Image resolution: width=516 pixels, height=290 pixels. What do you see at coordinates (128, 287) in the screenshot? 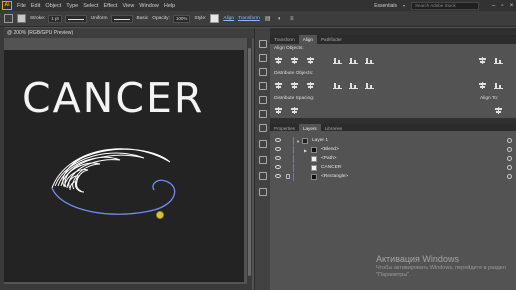
I see `horizontal-scrollbar` at bounding box center [128, 287].